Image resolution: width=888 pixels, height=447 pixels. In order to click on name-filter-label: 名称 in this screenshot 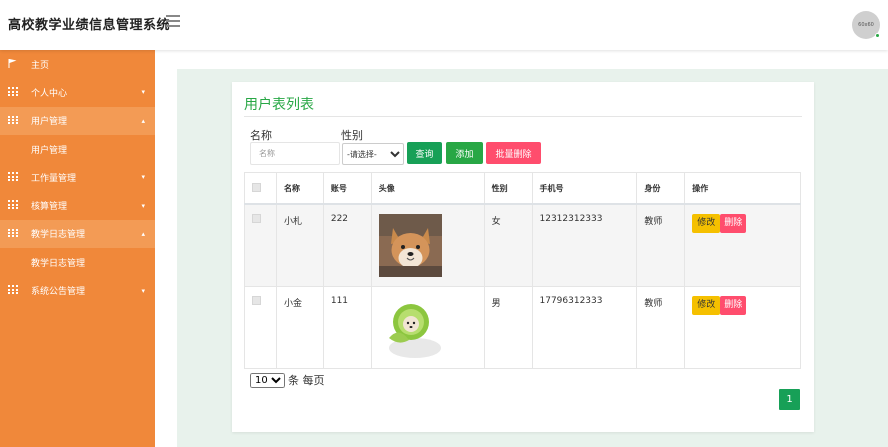, I will do `click(261, 135)`.